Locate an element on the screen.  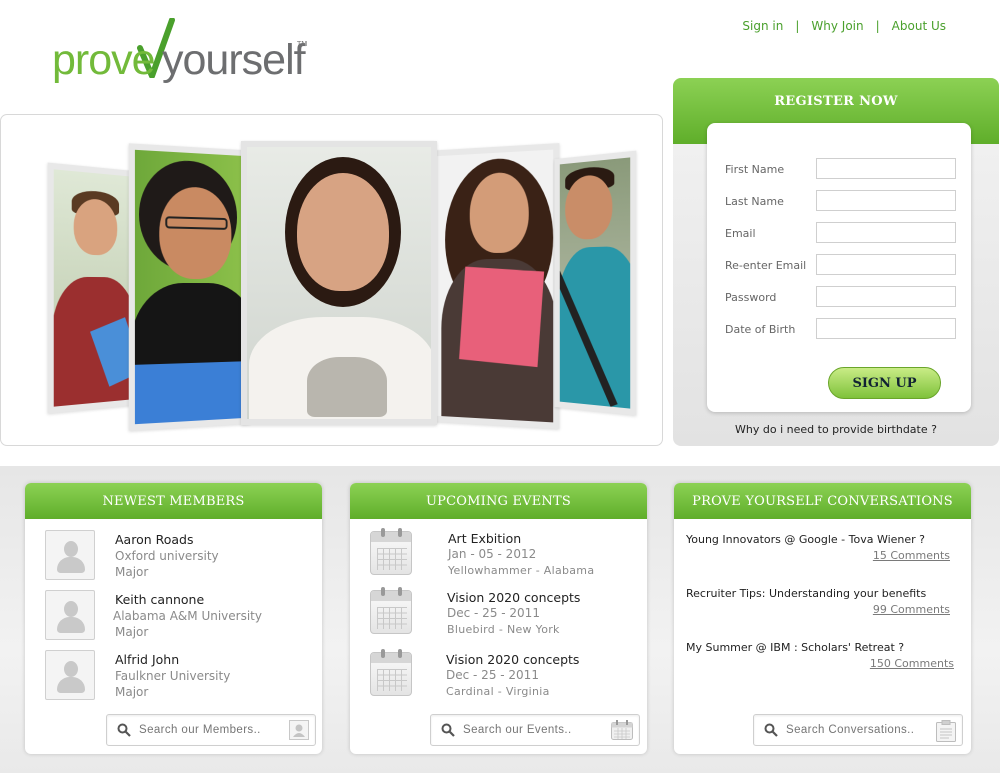
reenter-email-label: Re-enter Email is located at coordinates (766, 265).